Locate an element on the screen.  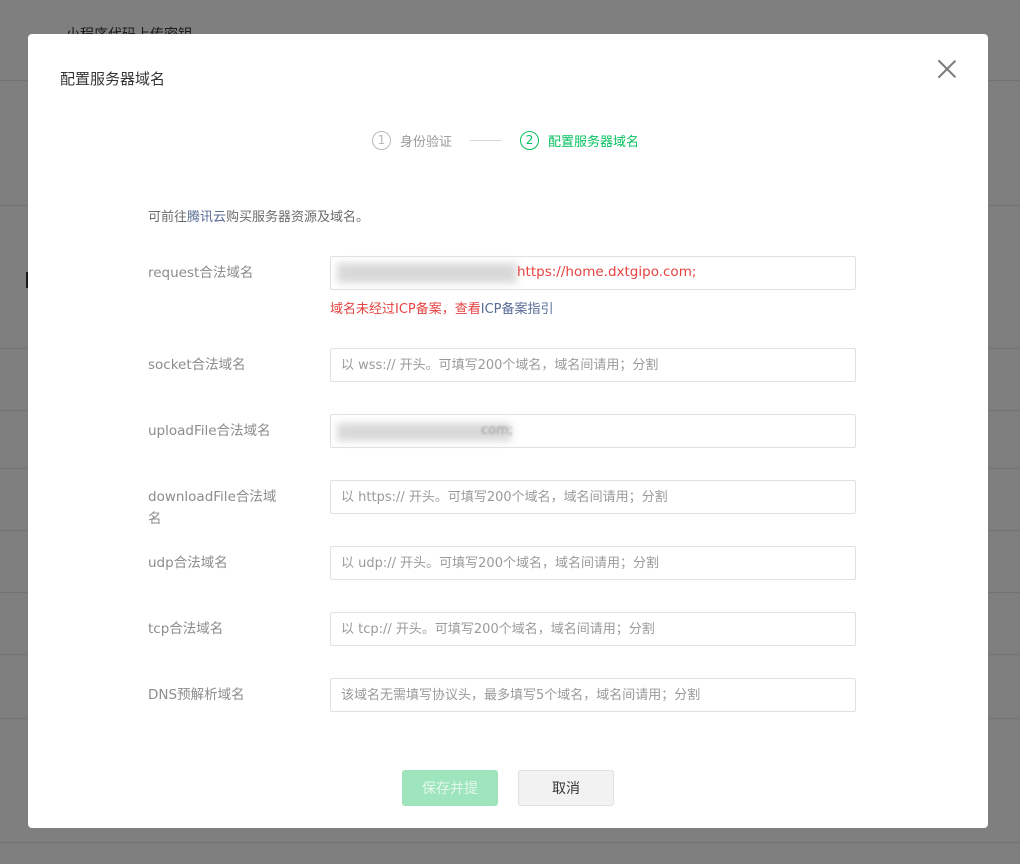
udp-domain-input is located at coordinates (593, 563).